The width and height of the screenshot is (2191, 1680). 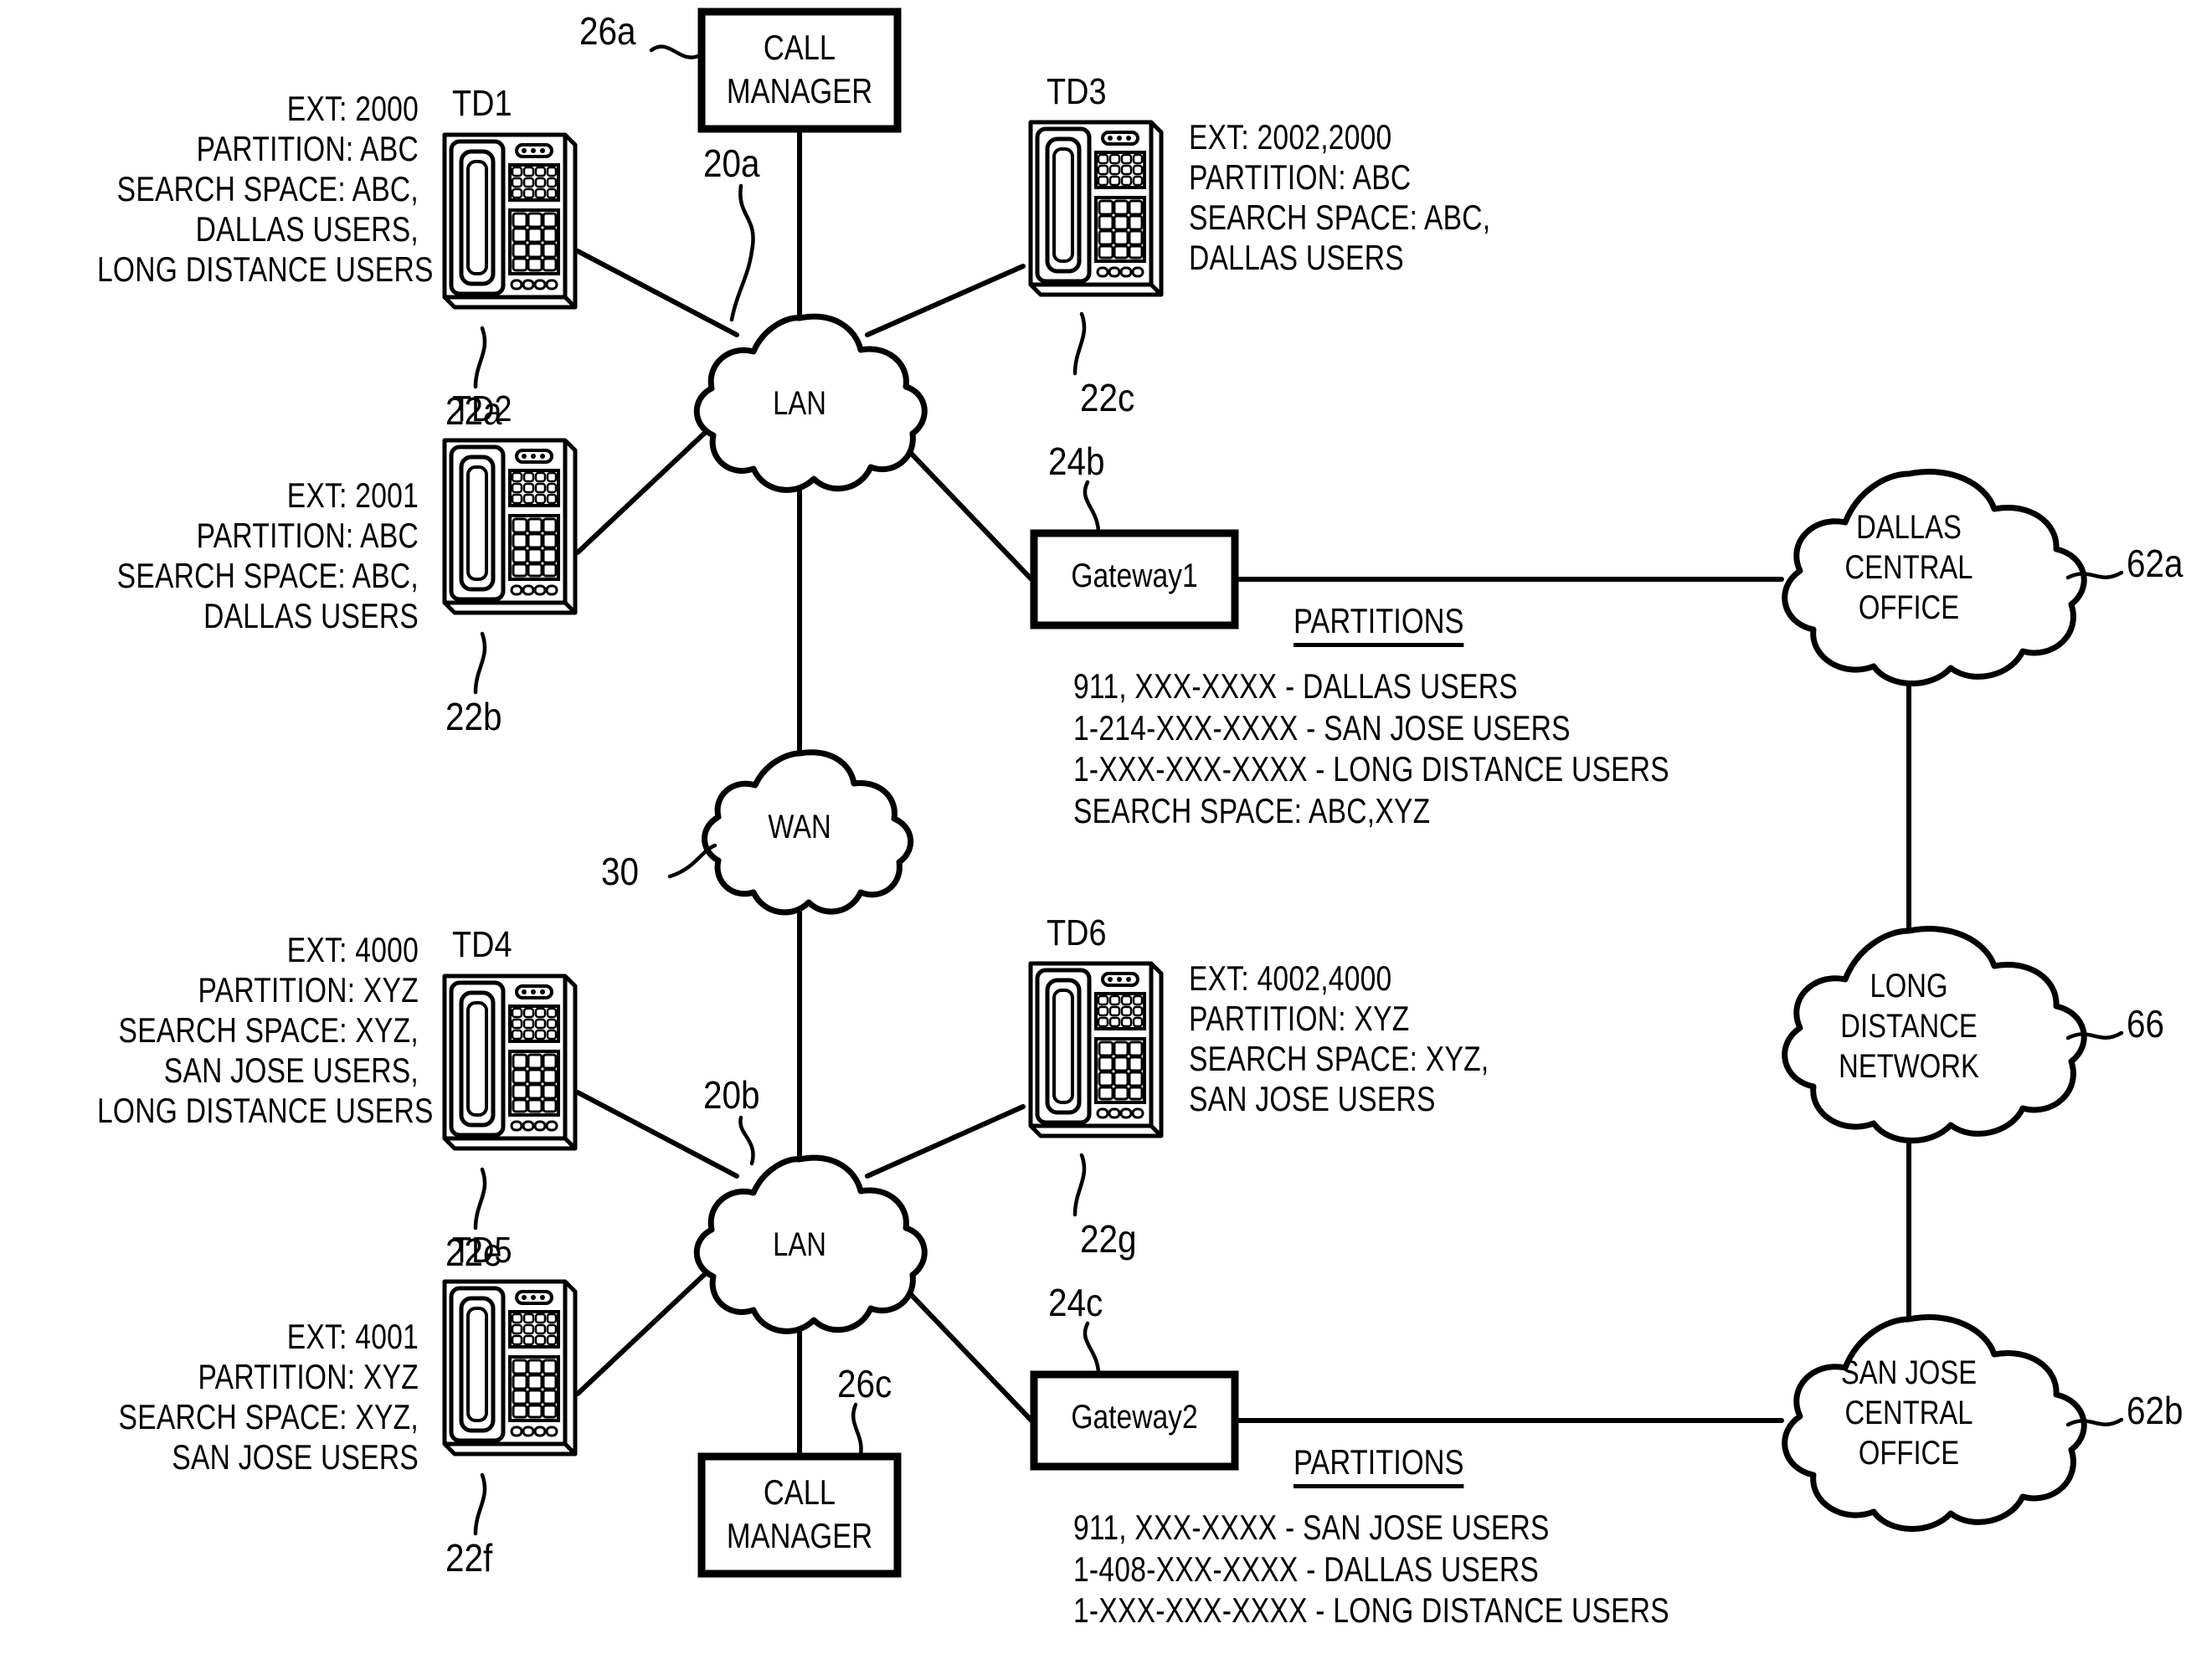 What do you see at coordinates (510, 1368) in the screenshot?
I see `td5-phone-icon` at bounding box center [510, 1368].